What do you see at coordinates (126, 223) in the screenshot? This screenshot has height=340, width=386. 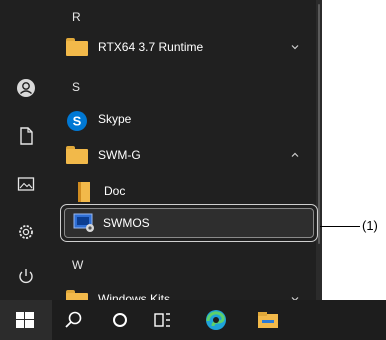 I see `app-item-label: SWMOS` at bounding box center [126, 223].